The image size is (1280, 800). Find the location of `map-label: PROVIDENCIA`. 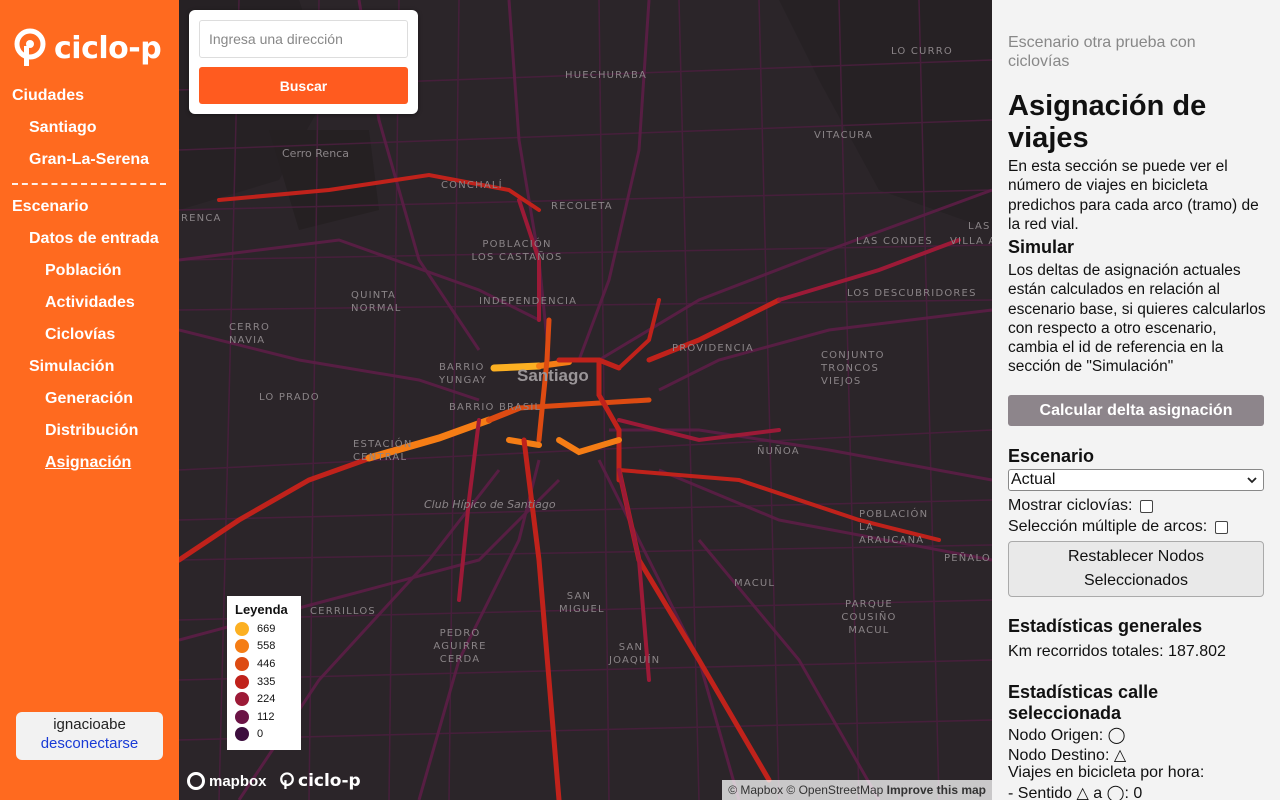

map-label: PROVIDENCIA is located at coordinates (713, 348).